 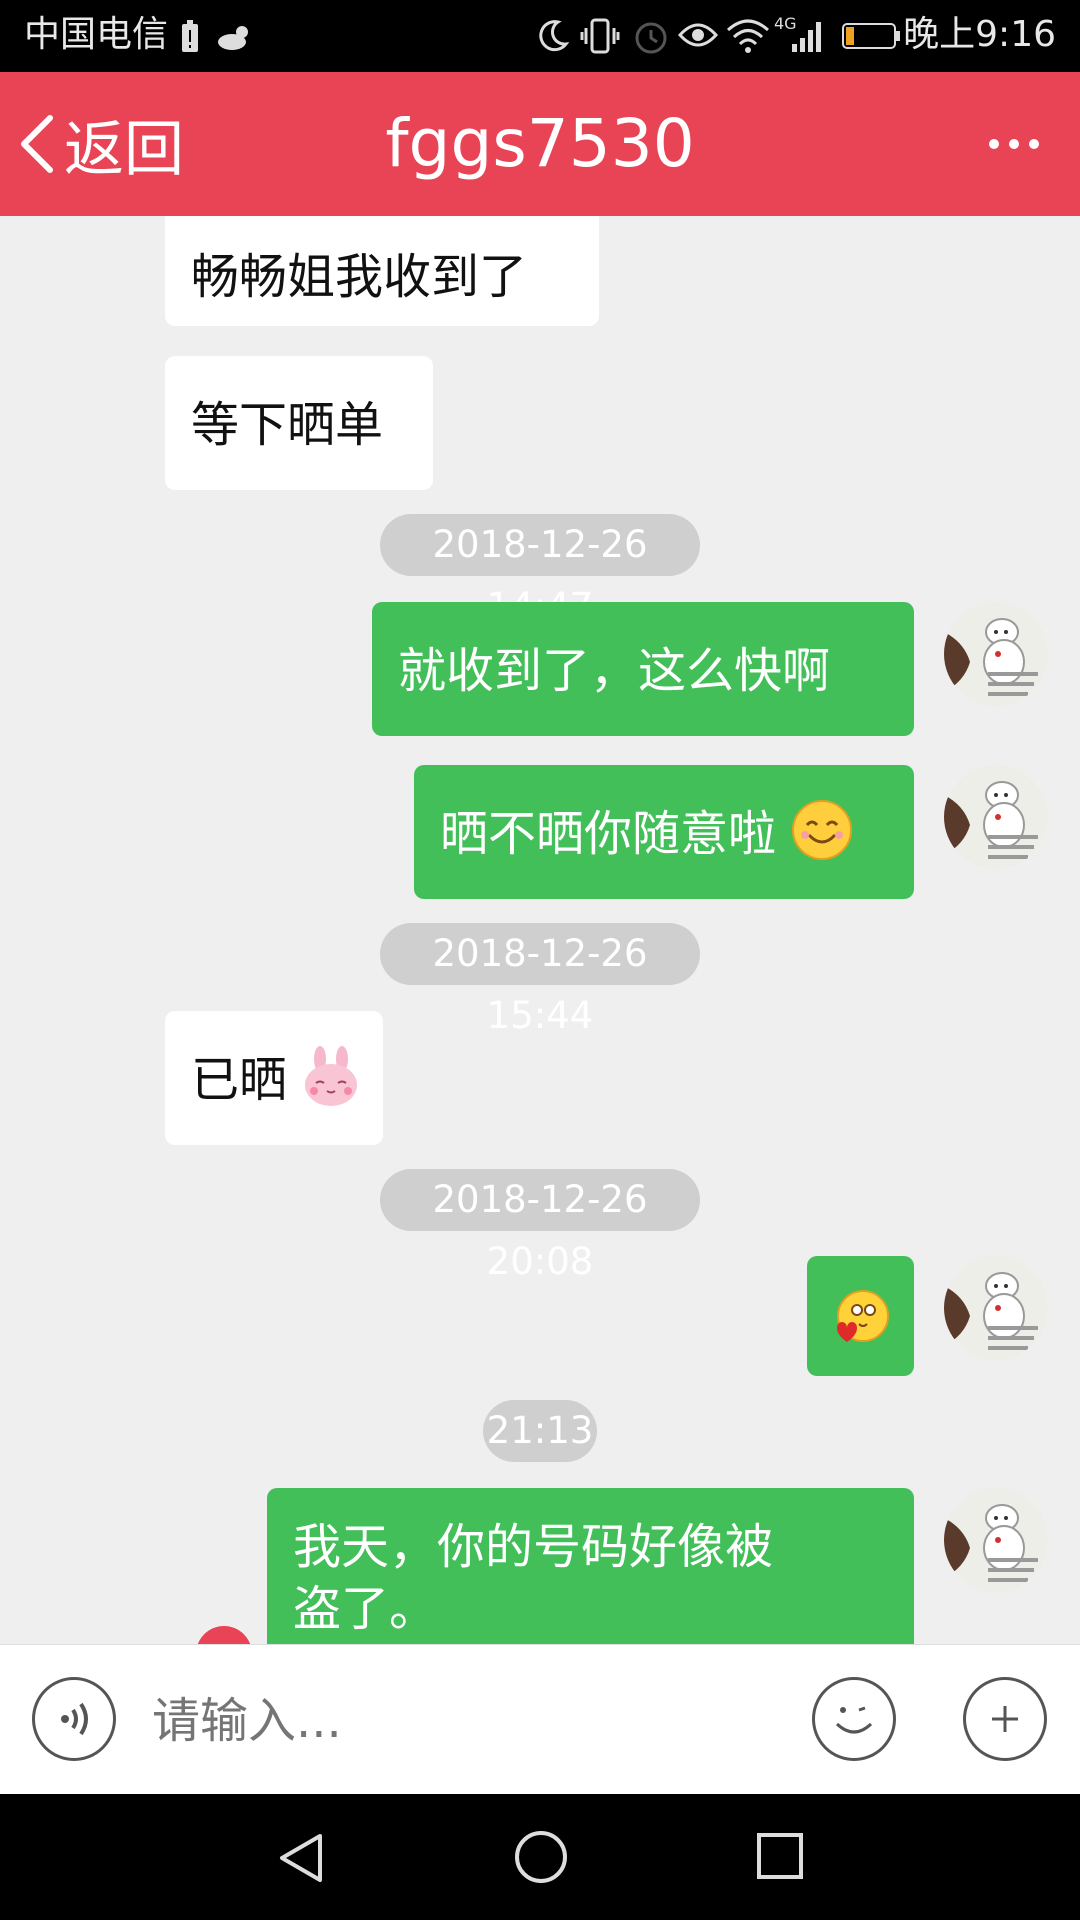 I want to click on incoming-message: 畅畅姐我收到了, so click(x=382, y=271).